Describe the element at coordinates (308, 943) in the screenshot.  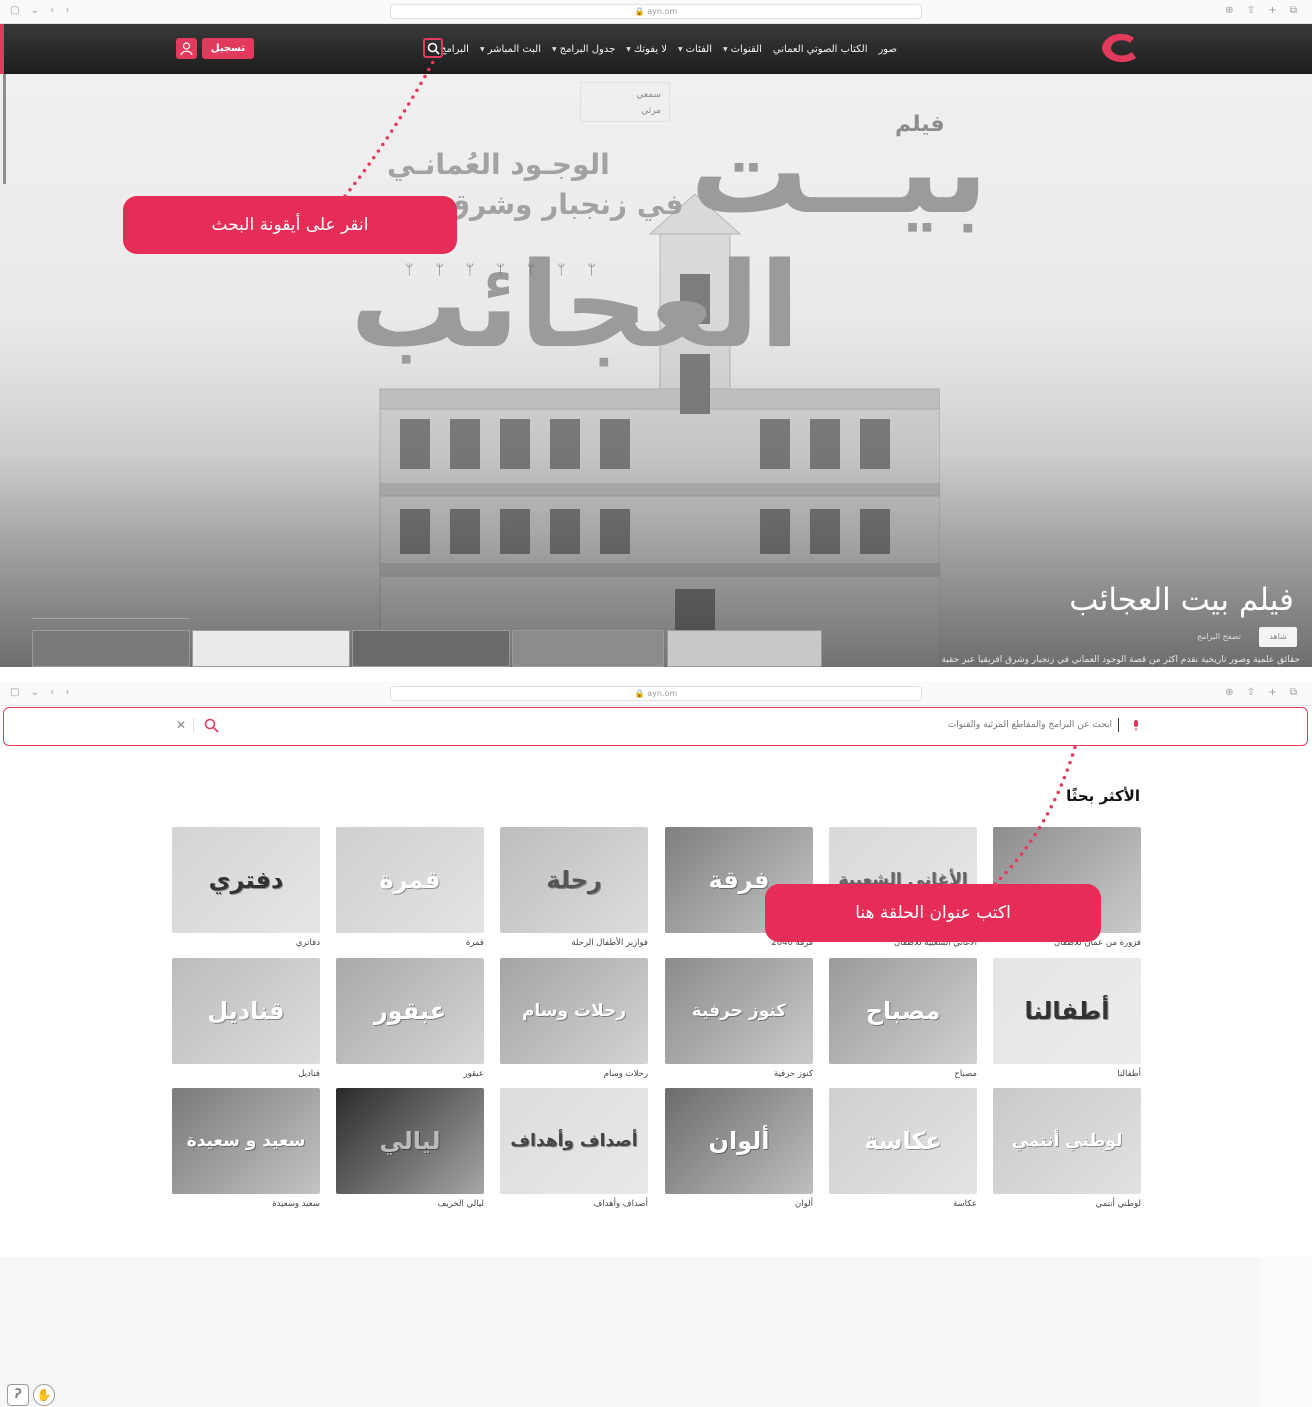
I see `program-caption: دفاتري` at that location.